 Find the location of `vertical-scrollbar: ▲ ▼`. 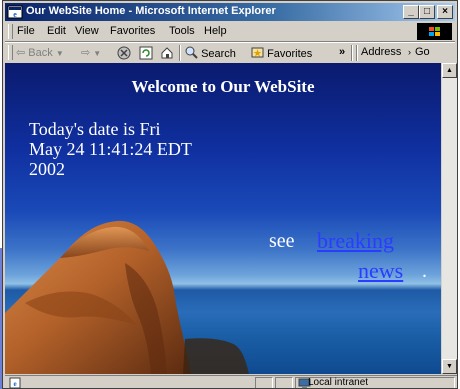

vertical-scrollbar: ▲ ▼ is located at coordinates (449, 218).